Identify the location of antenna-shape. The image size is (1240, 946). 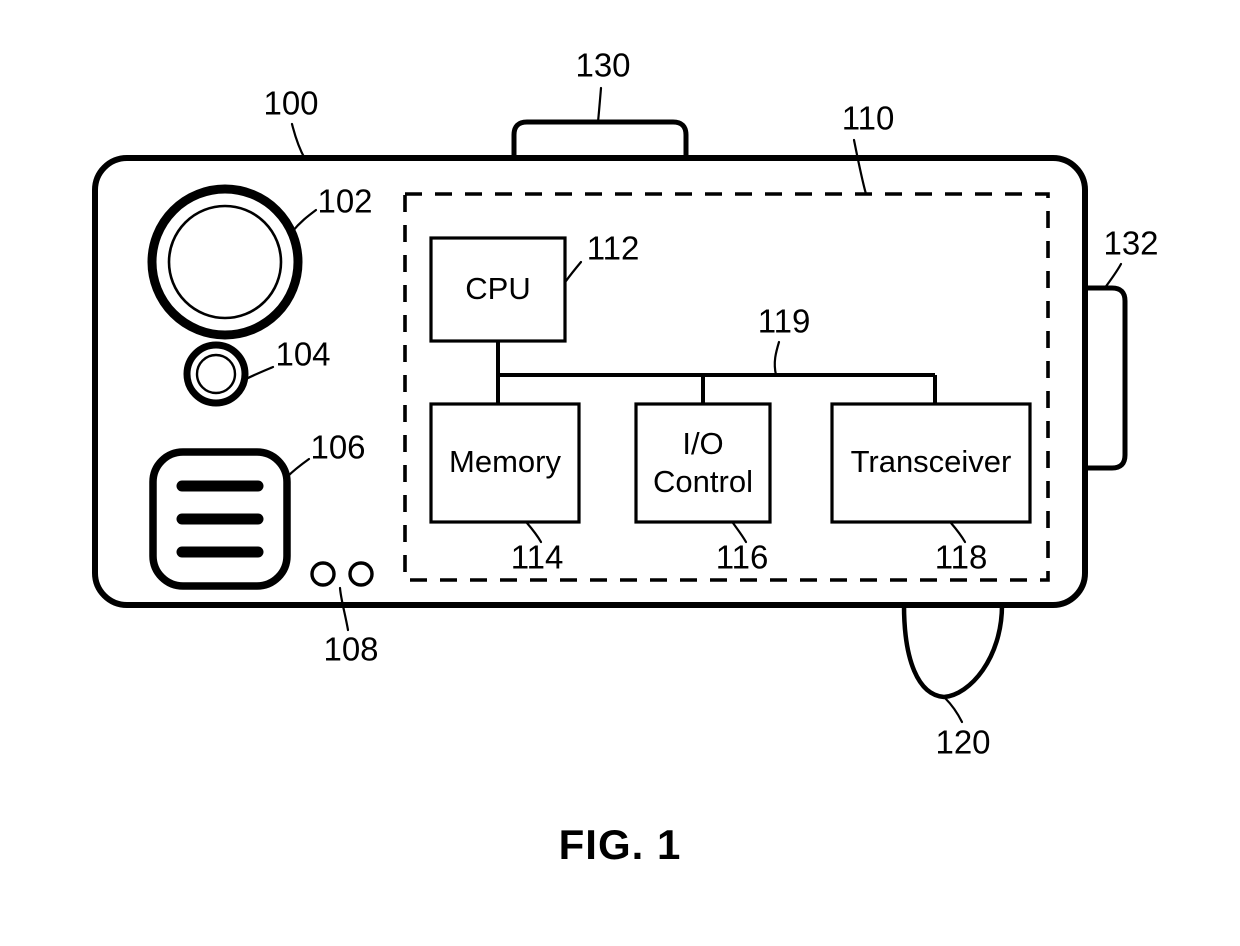
(953, 652).